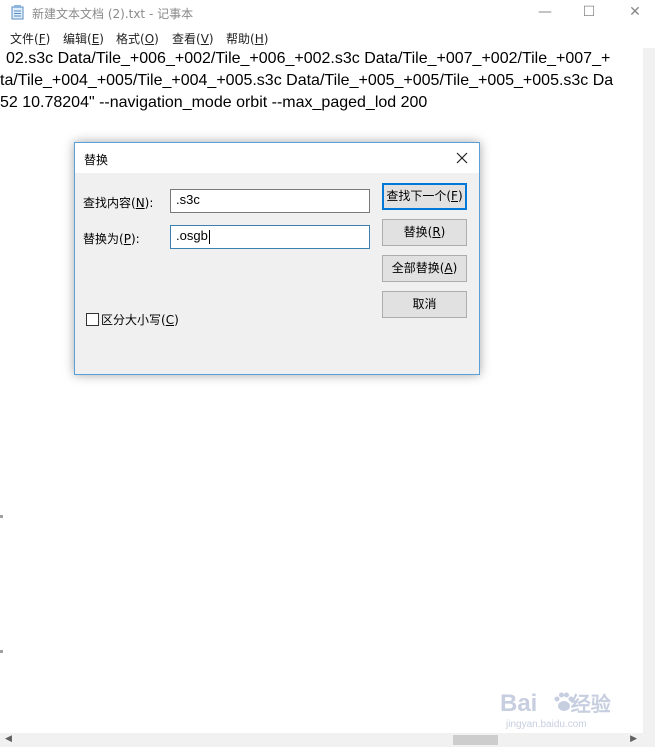 This screenshot has width=655, height=747. What do you see at coordinates (270, 201) in the screenshot?
I see `find-input: .s3c` at bounding box center [270, 201].